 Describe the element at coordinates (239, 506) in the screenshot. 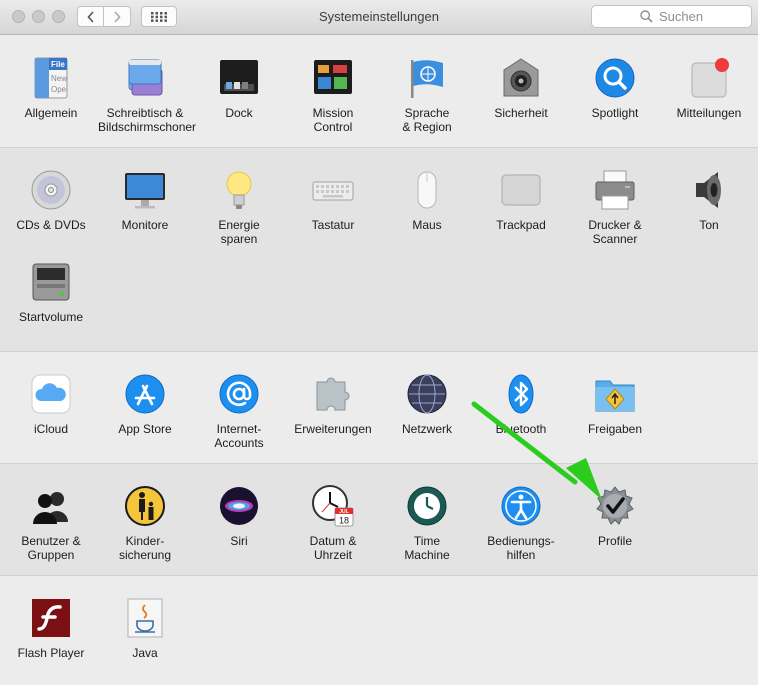

I see `siri-icon` at that location.